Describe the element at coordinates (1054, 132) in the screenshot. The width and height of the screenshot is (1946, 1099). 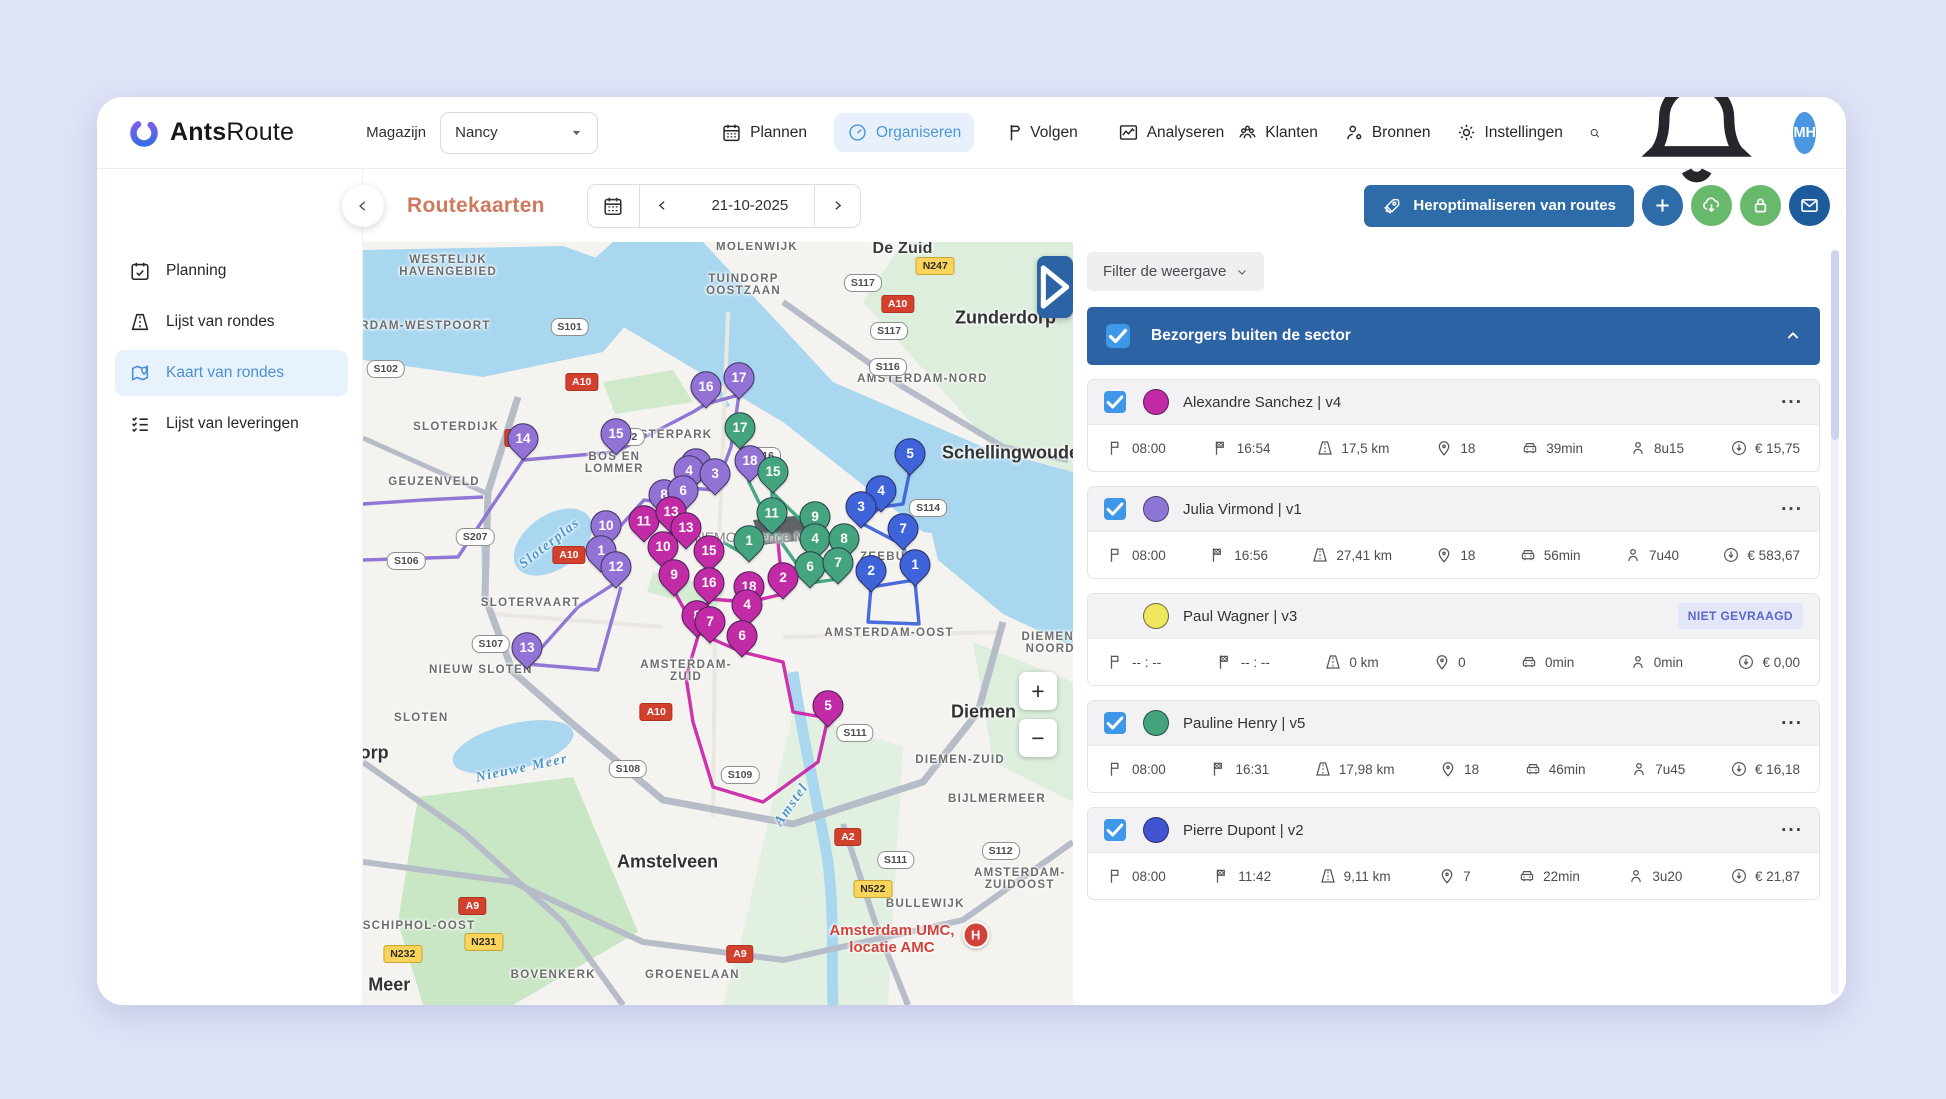
I see `tab-label: Volgen` at that location.